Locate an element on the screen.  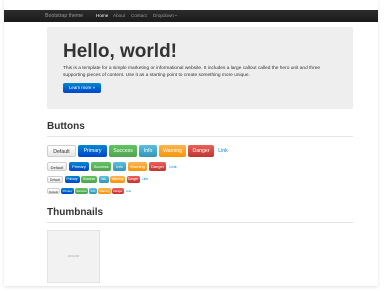
nav-item-dropdown: Dropdown is located at coordinates (165, 16).